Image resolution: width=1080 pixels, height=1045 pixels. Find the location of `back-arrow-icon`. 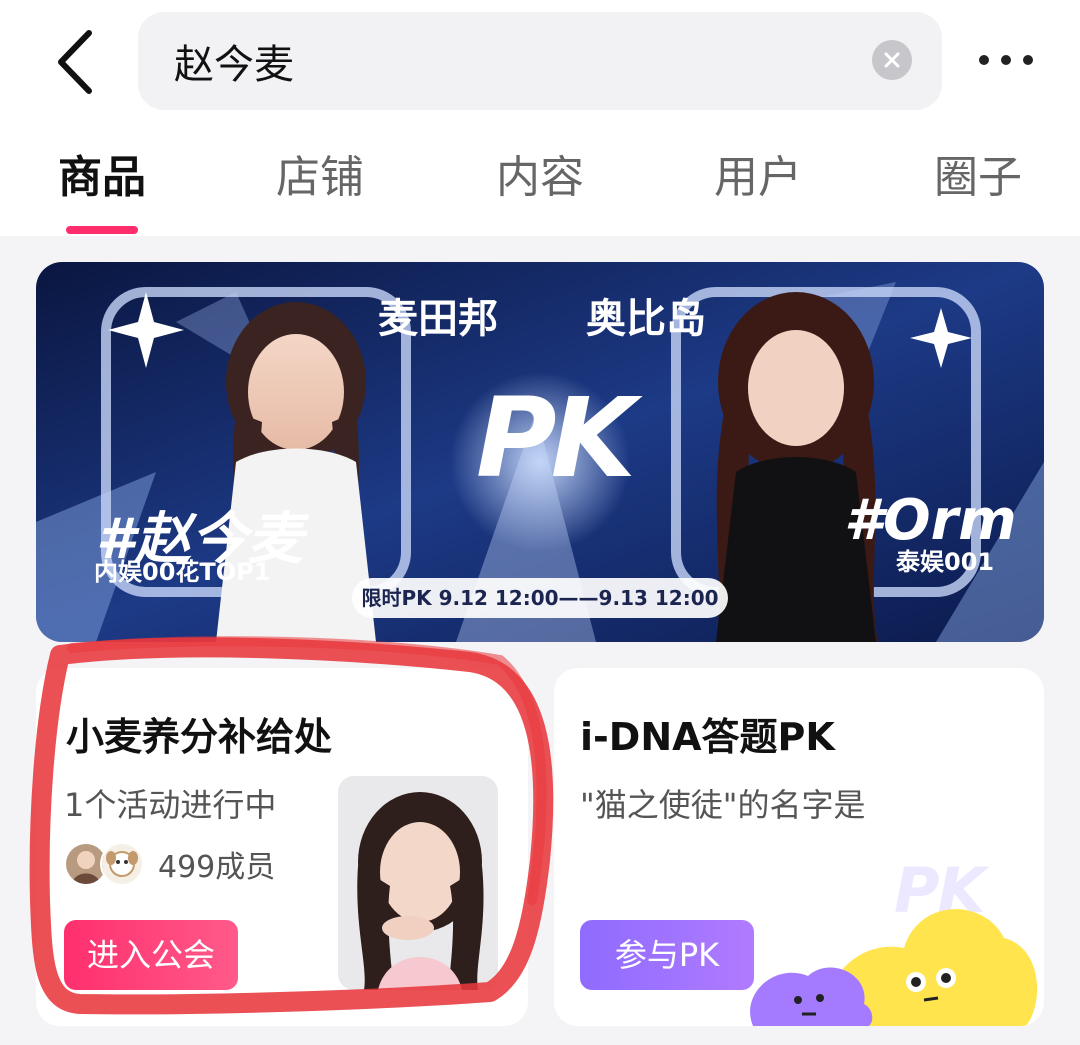

back-arrow-icon is located at coordinates (75, 62).